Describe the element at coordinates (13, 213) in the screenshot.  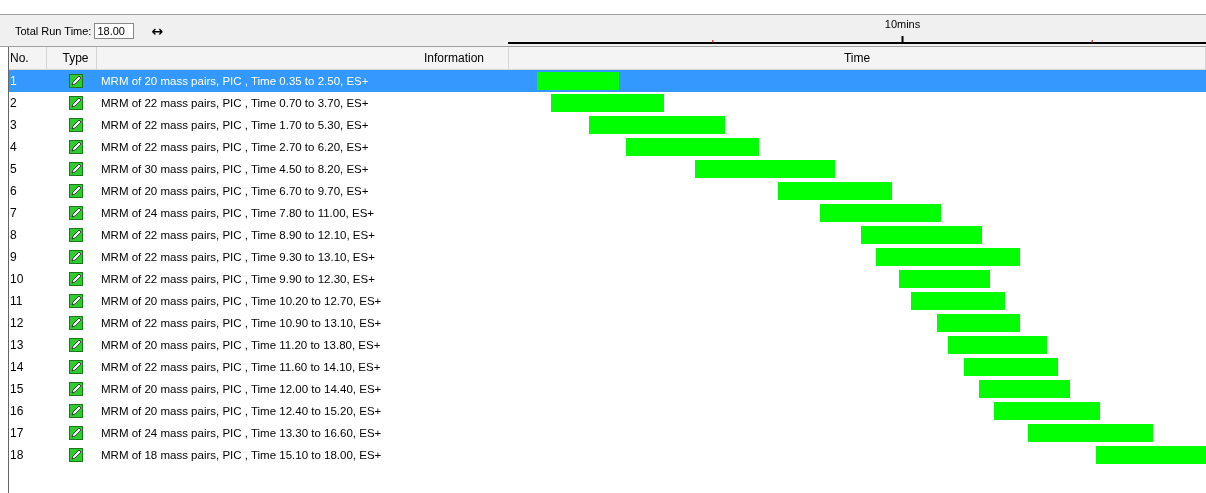
I see `row-number: 7` at that location.